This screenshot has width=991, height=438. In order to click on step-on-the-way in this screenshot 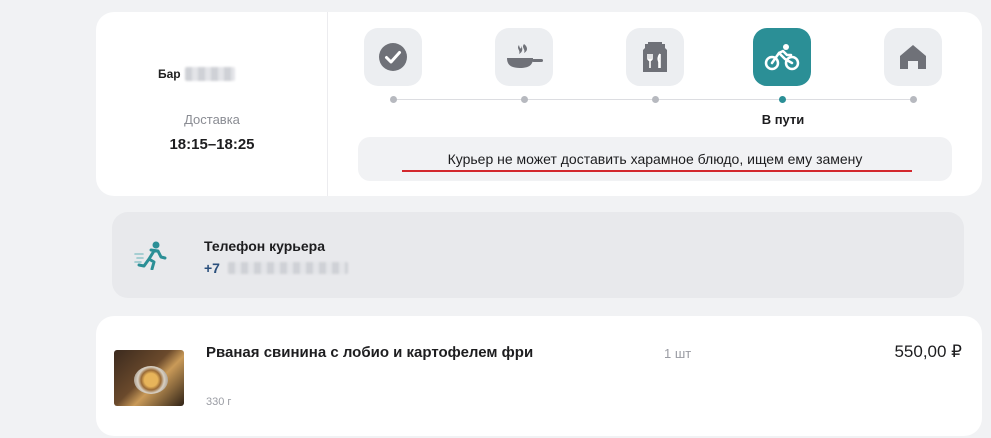, I will do `click(782, 57)`.